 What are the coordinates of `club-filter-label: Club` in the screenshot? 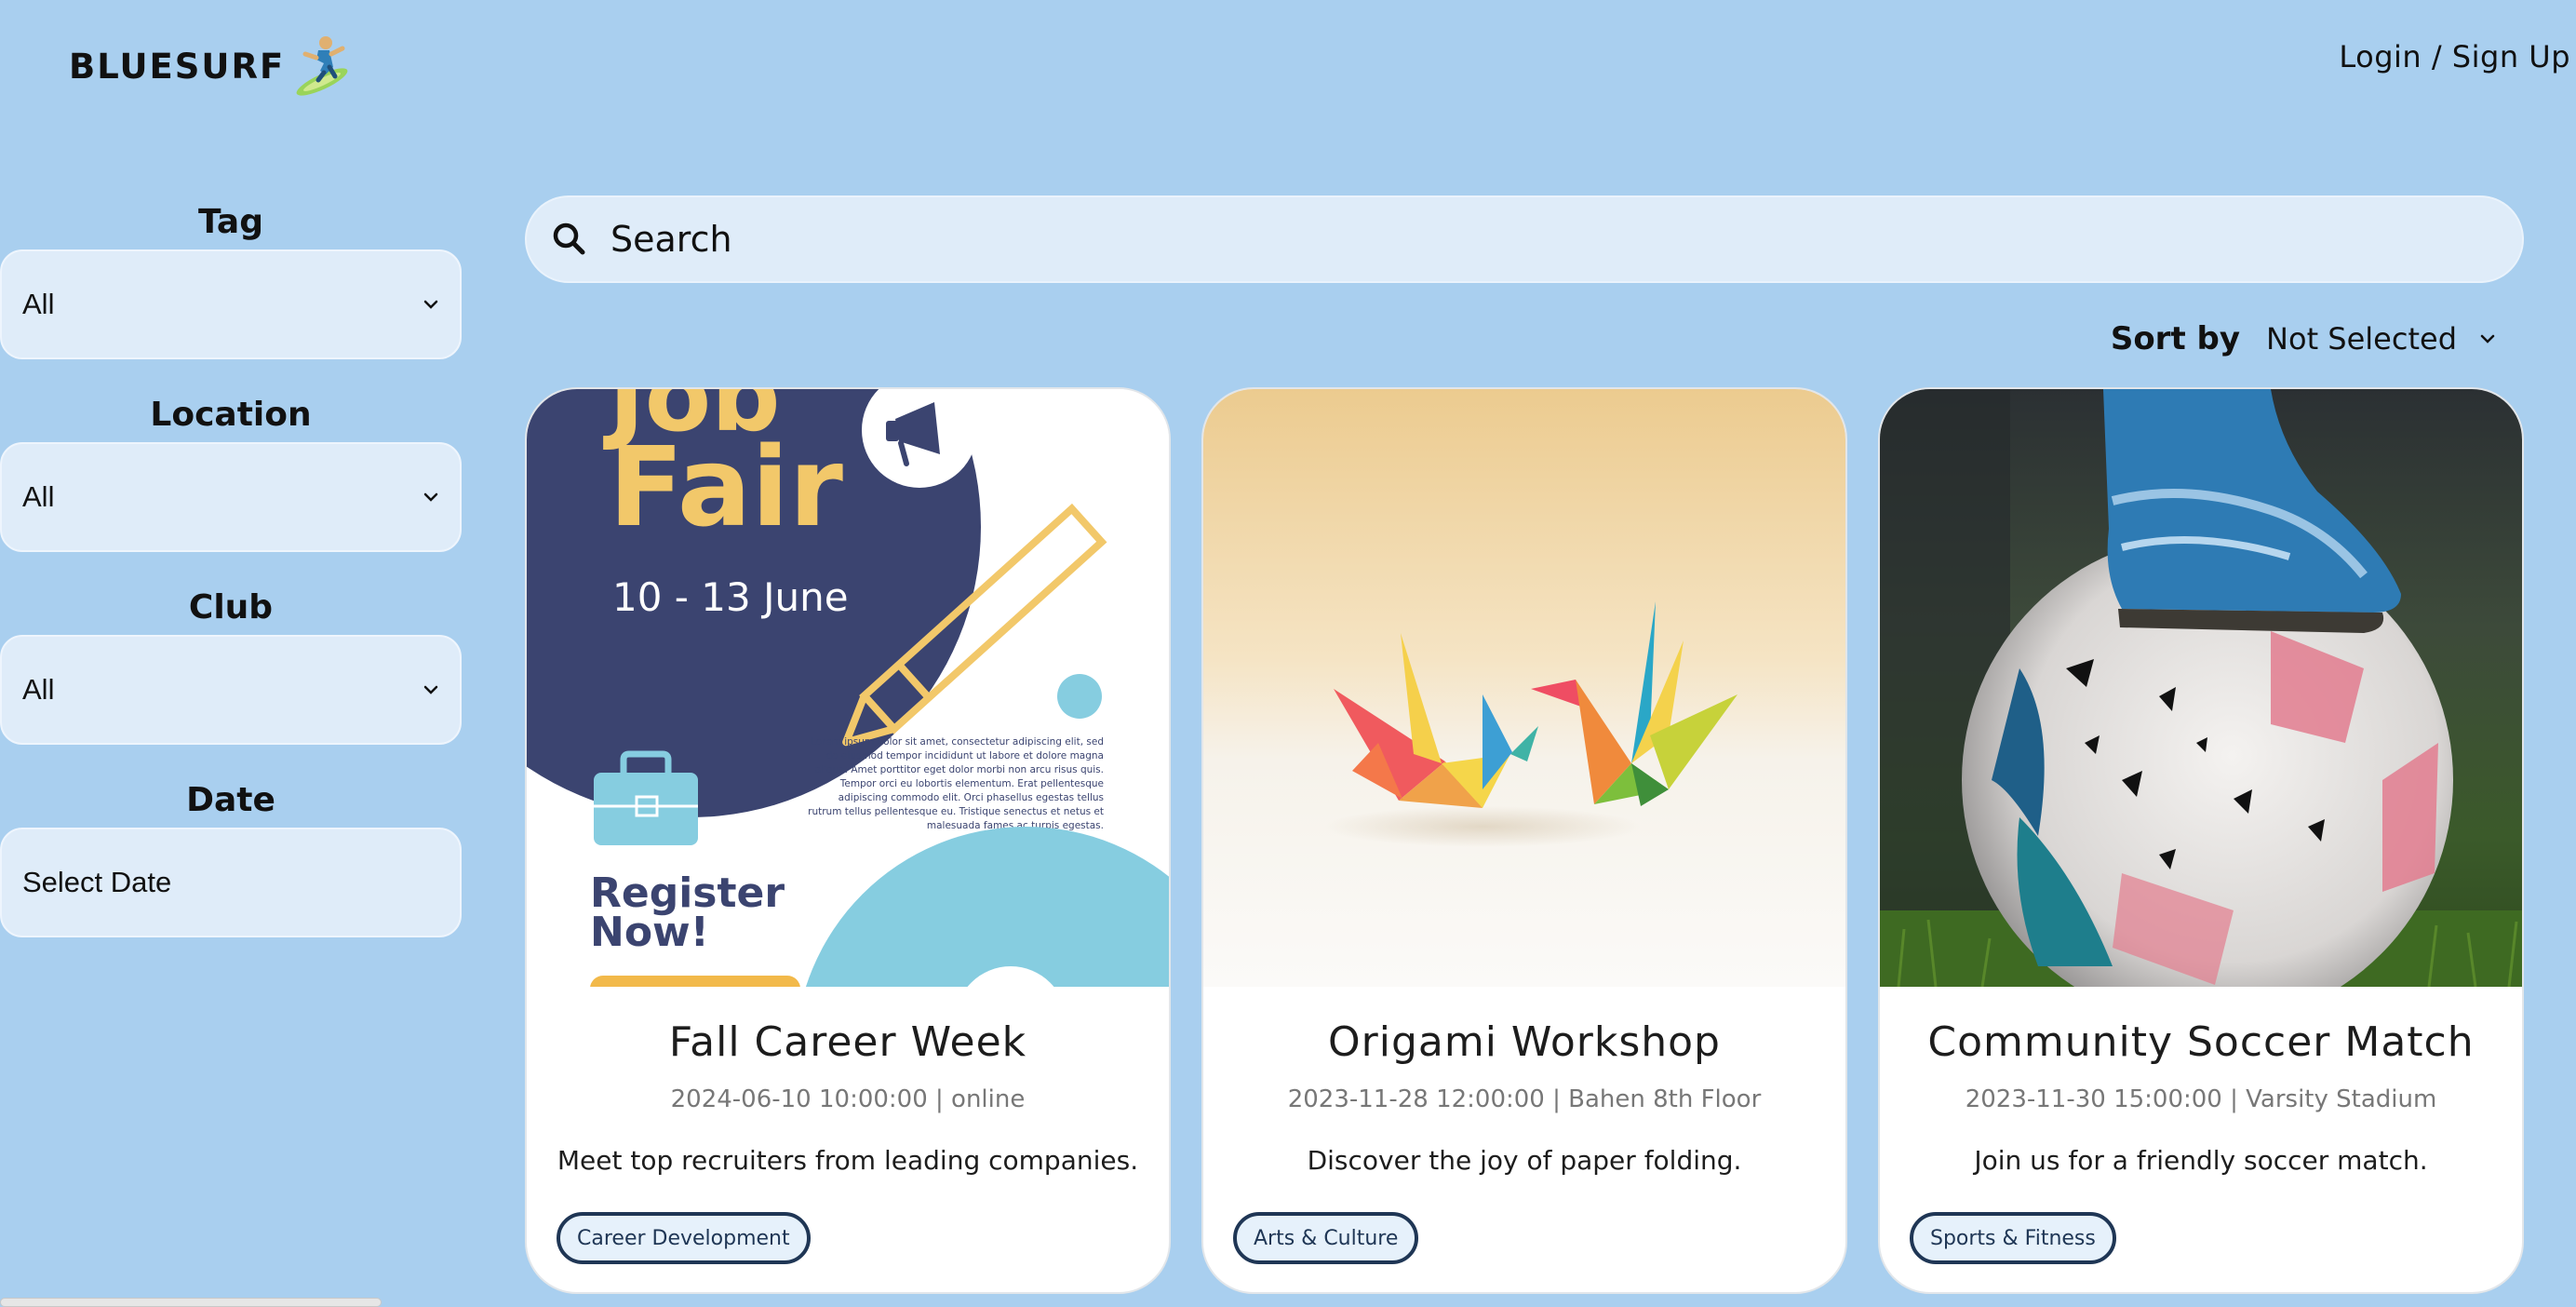 It's located at (231, 607).